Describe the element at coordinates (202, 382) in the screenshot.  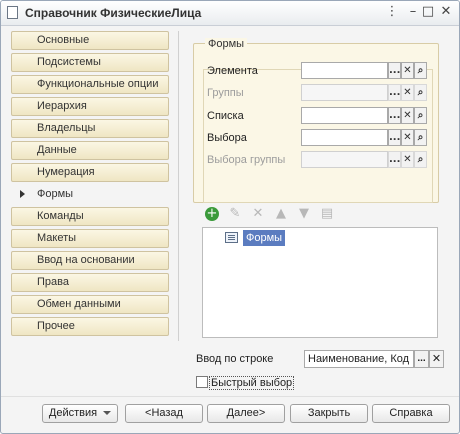
I see `quick-choice-checkbox` at that location.